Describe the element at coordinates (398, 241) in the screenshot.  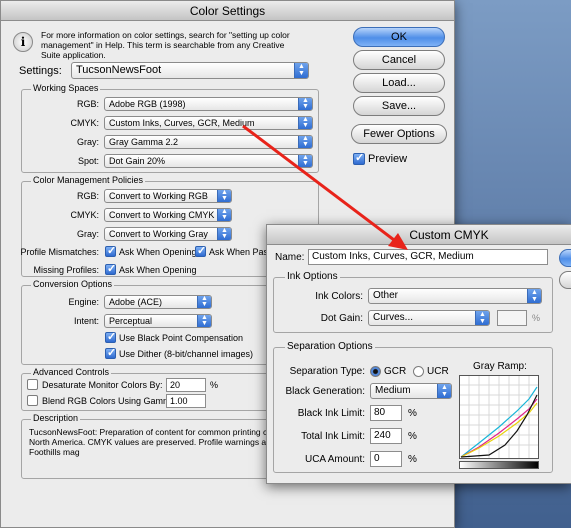
I see `arrow-head-icon` at that location.